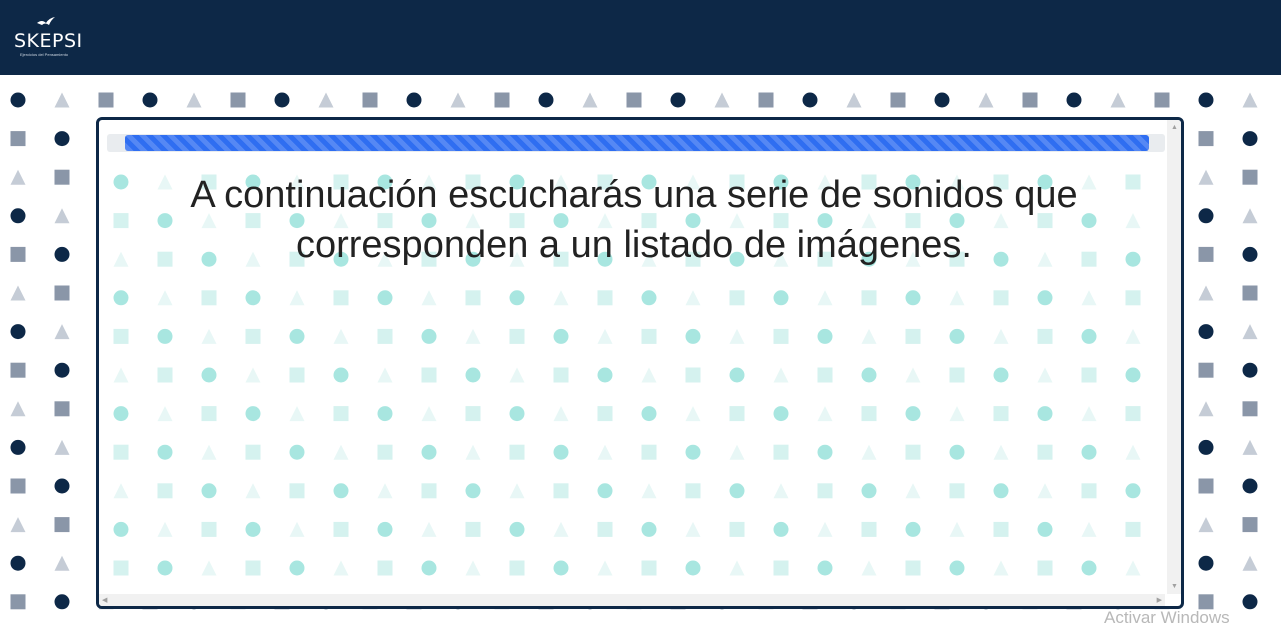 This screenshot has height=628, width=1281. I want to click on skepsi-logo: SKEPSI Ejercicios del Pensamiento, so click(52, 38).